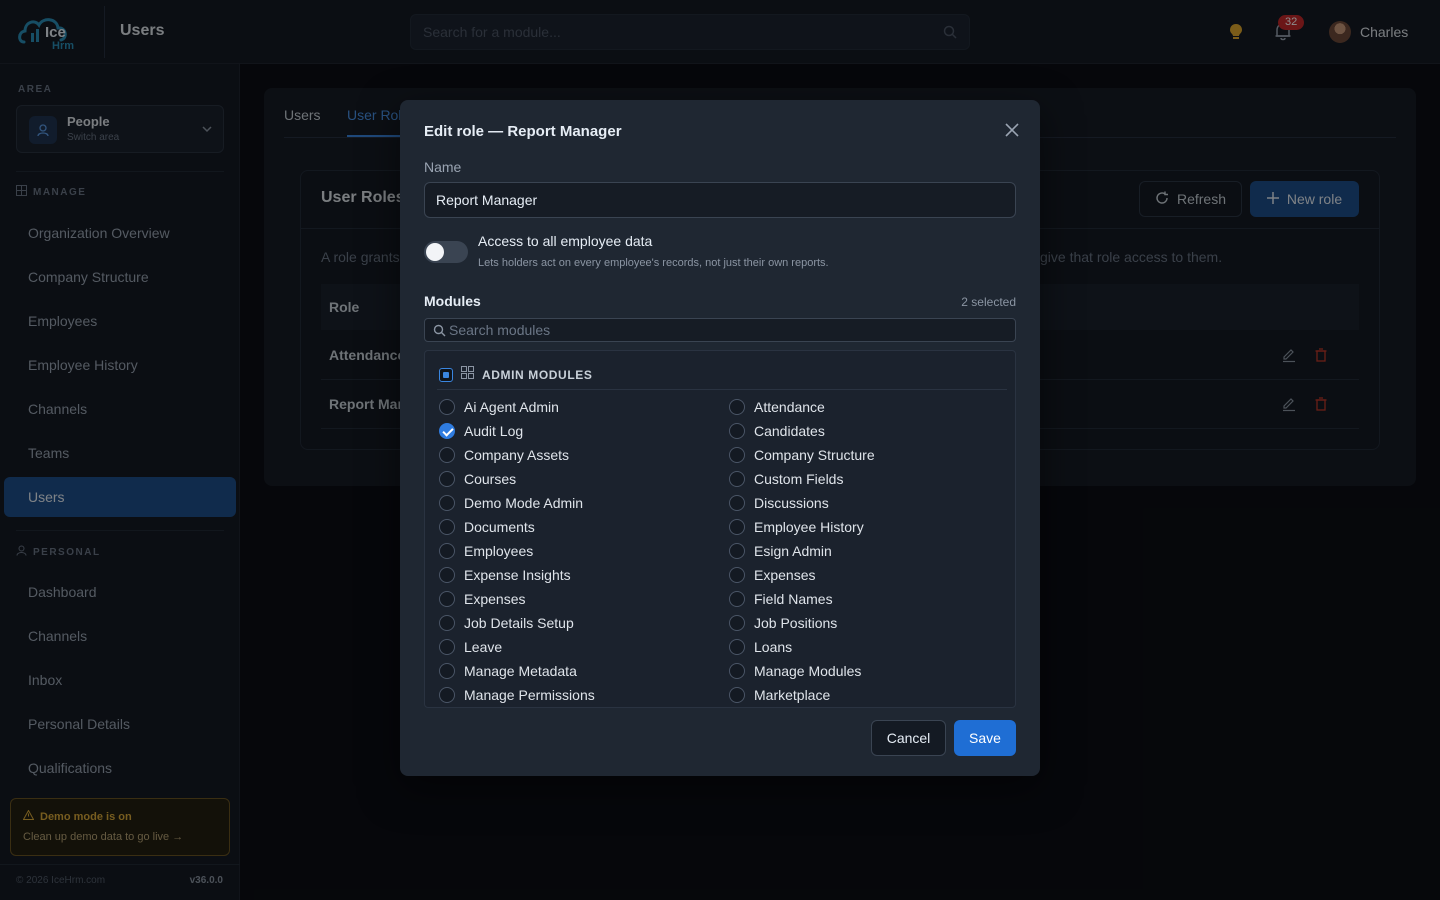  Describe the element at coordinates (519, 623) in the screenshot. I see `module-label: Job Details Setup` at that location.